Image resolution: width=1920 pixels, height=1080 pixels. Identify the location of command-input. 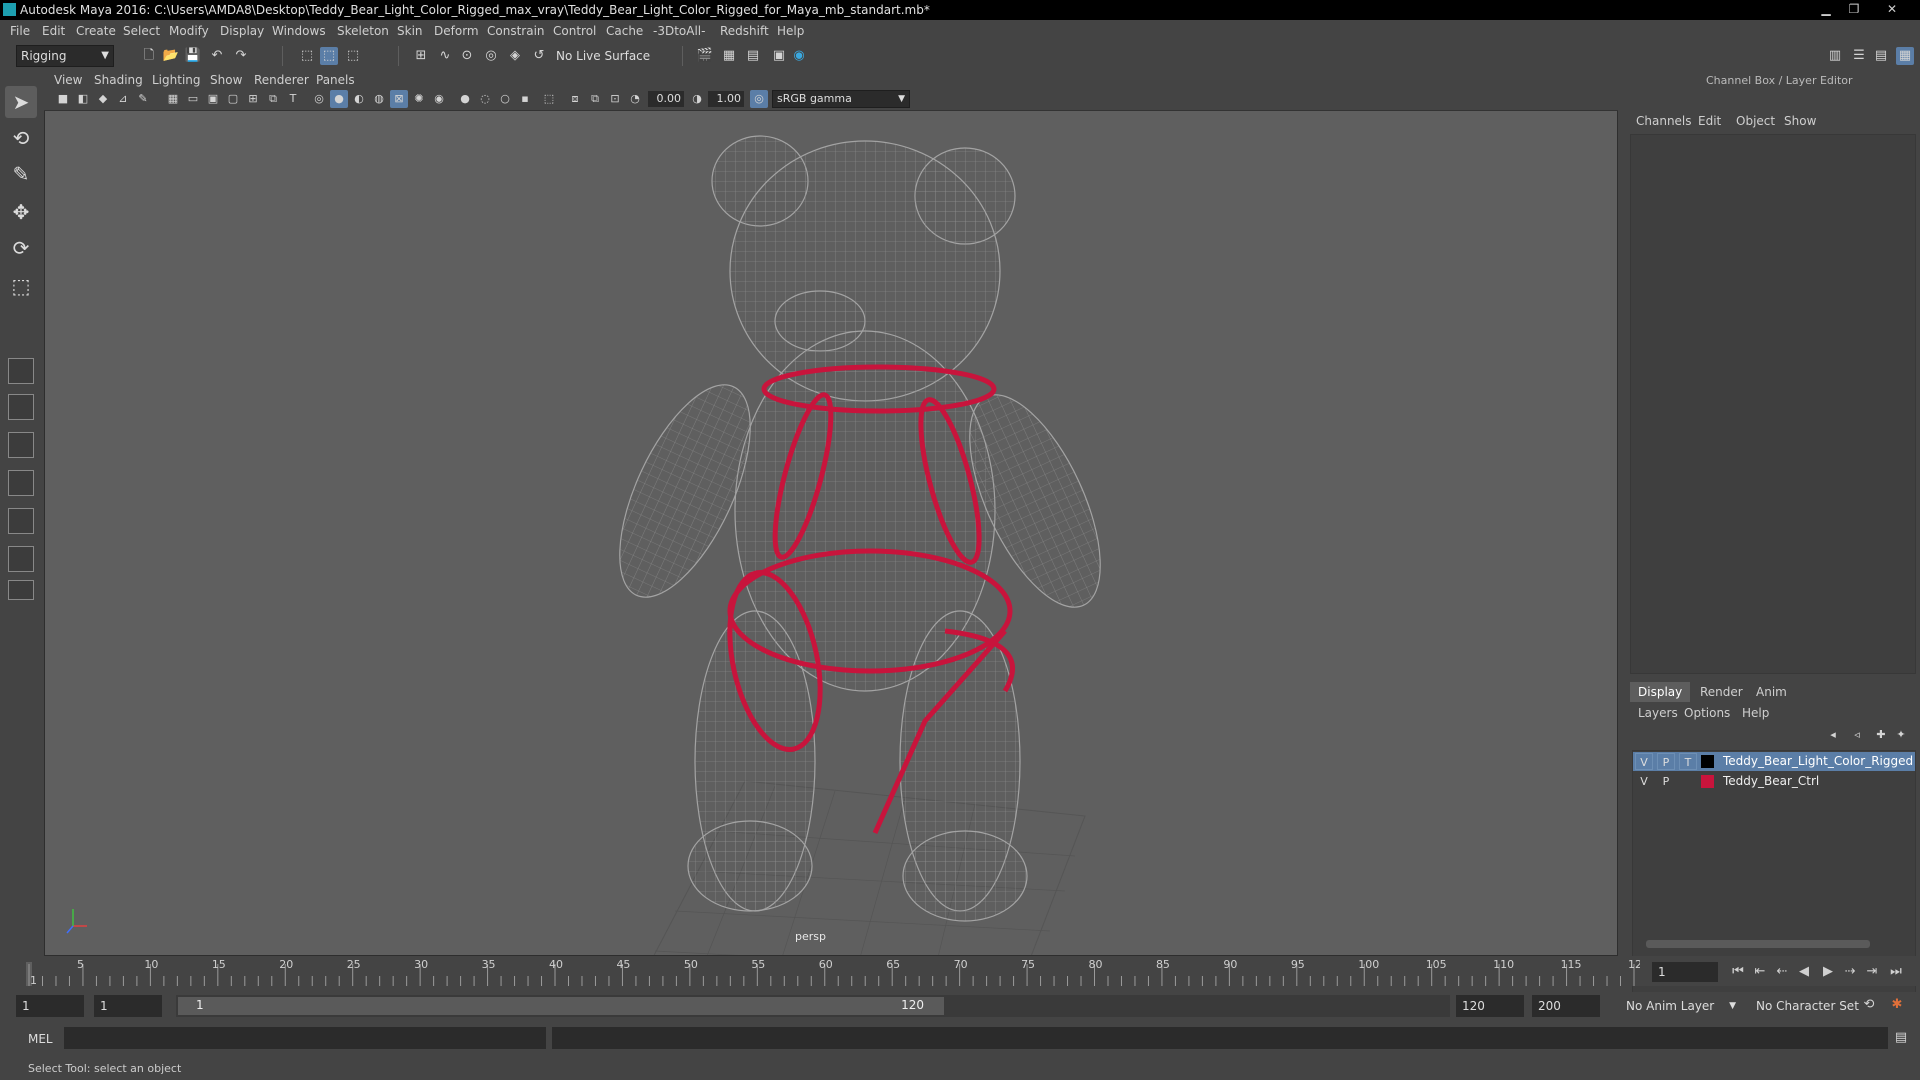
(305, 1038).